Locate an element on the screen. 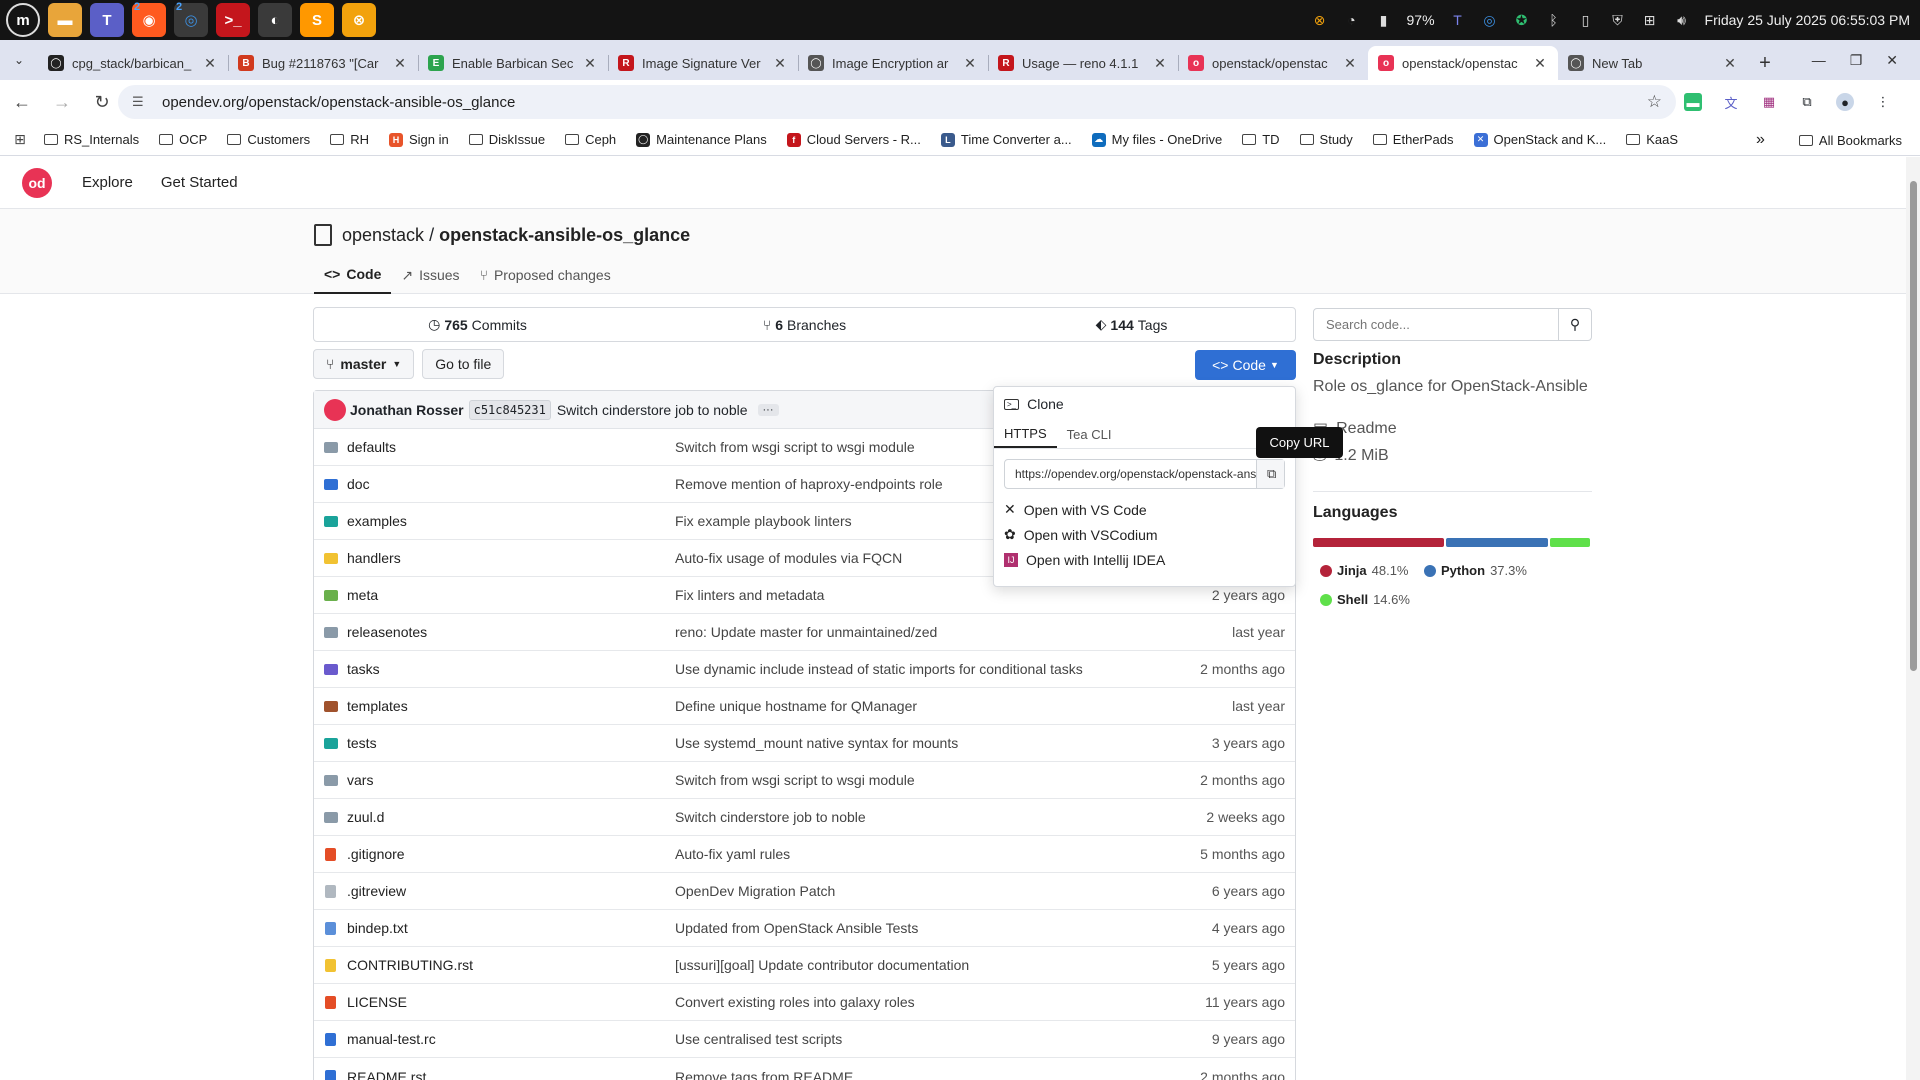 The height and width of the screenshot is (1080, 1920). commit-message: Switch cinderstore job to noble is located at coordinates (652, 410).